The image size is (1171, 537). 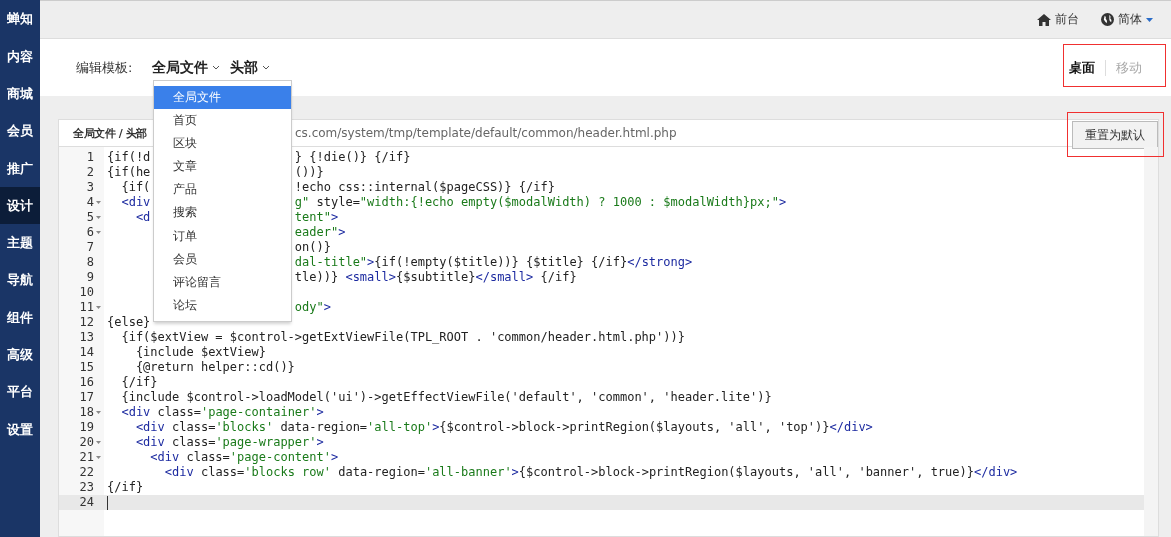 I want to click on line-number: 10, so click(x=86, y=292).